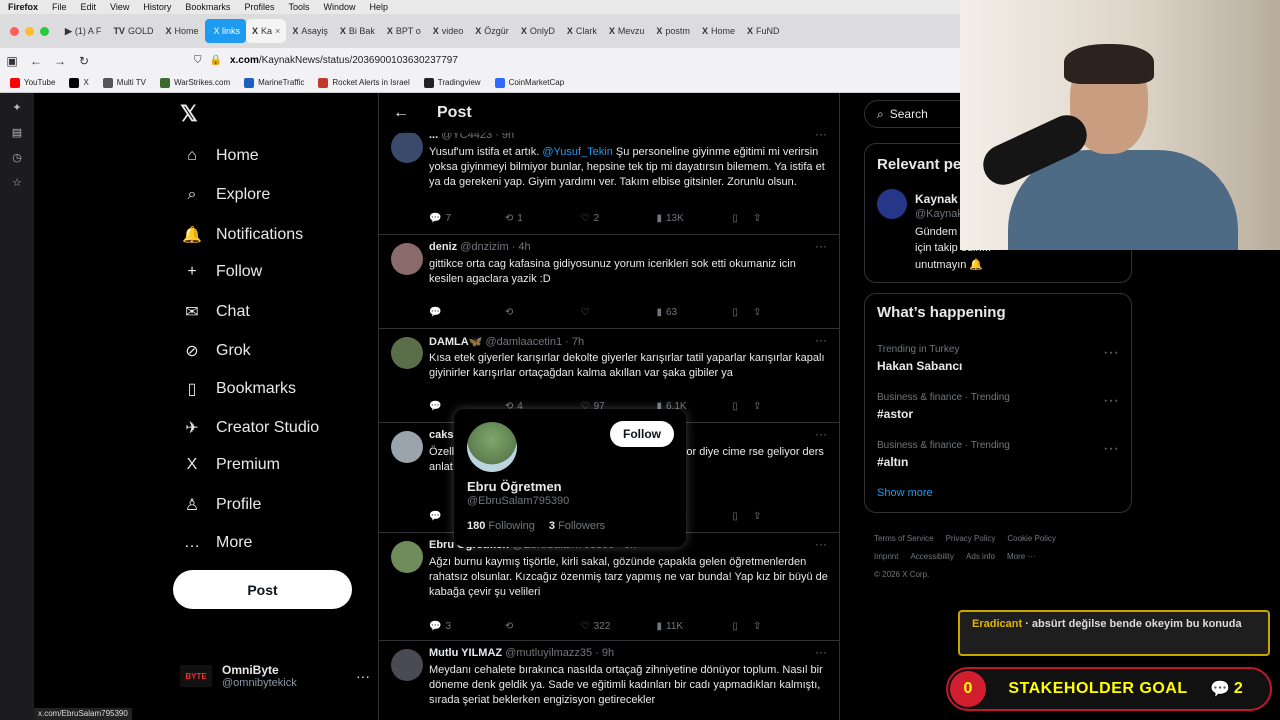 Image resolution: width=1280 pixels, height=720 pixels. What do you see at coordinates (886, 556) in the screenshot?
I see `footer-link: Imprint` at bounding box center [886, 556].